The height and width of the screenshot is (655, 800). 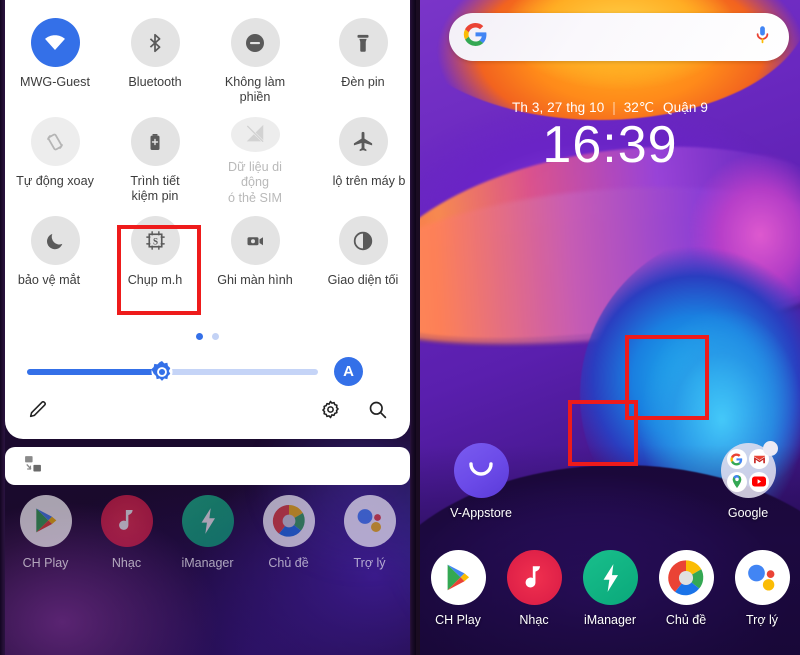 I want to click on qs-tile-auto-rotate: Tự động xoay, so click(x=55, y=156).